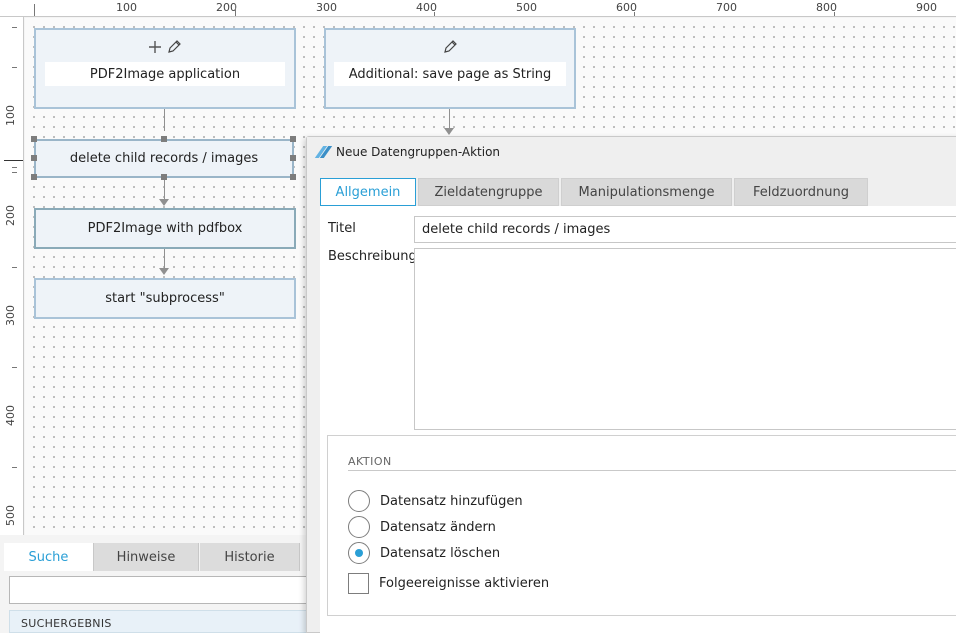 This screenshot has width=956, height=633. I want to click on tab-historie: Historie, so click(250, 557).